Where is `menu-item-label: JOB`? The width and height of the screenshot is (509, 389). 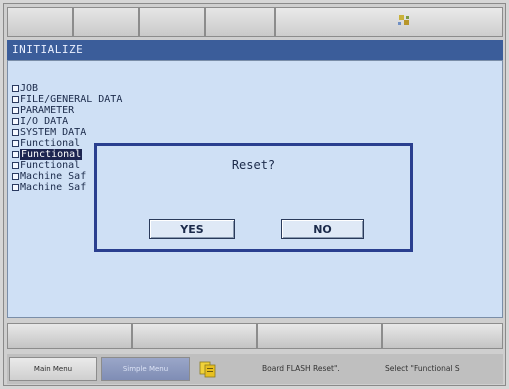
menu-item-label: JOB is located at coordinates (29, 88).